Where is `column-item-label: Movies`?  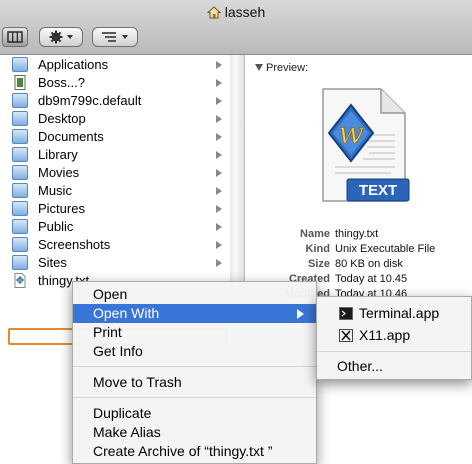
column-item-label: Movies is located at coordinates (59, 172).